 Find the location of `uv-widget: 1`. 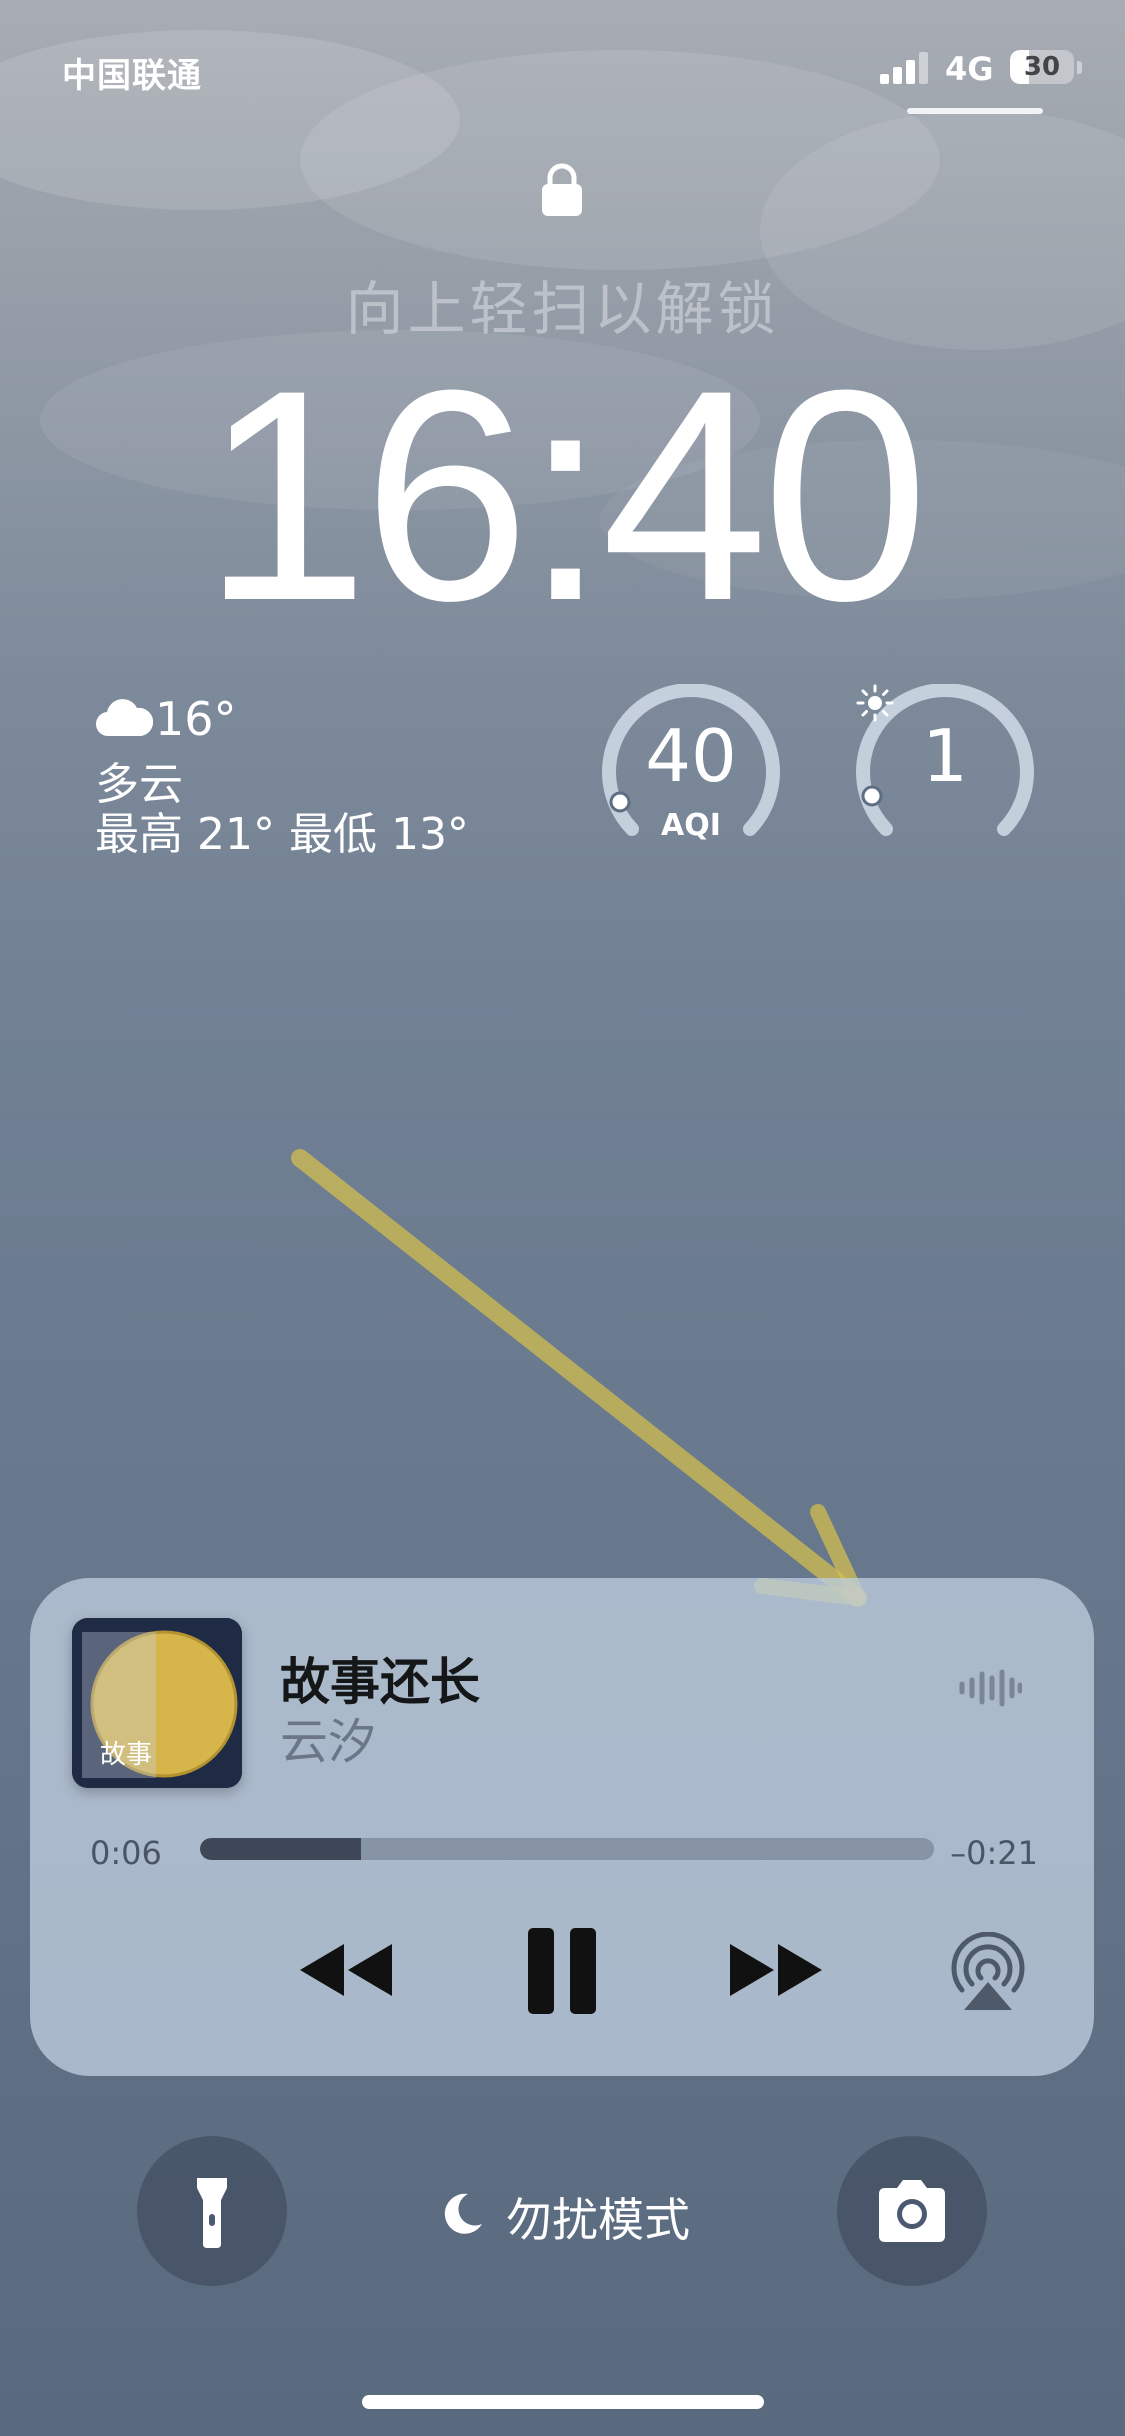

uv-widget: 1 is located at coordinates (945, 773).